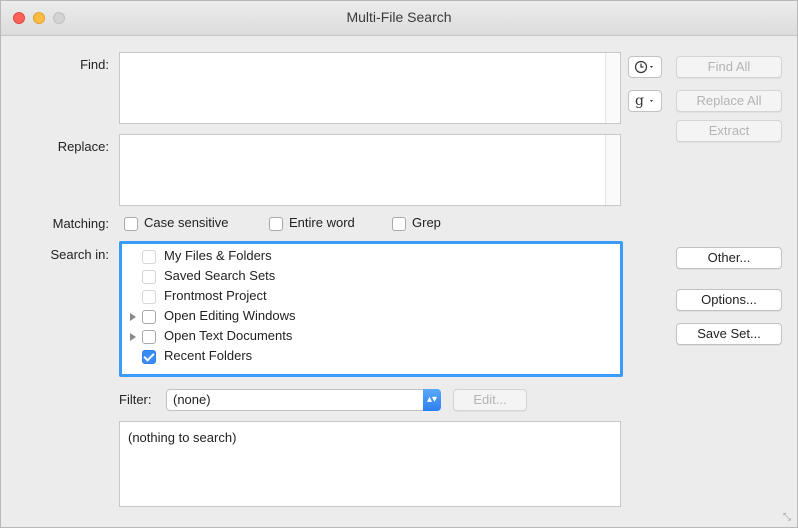  I want to click on titlebar: Multi-File Search, so click(399, 18).